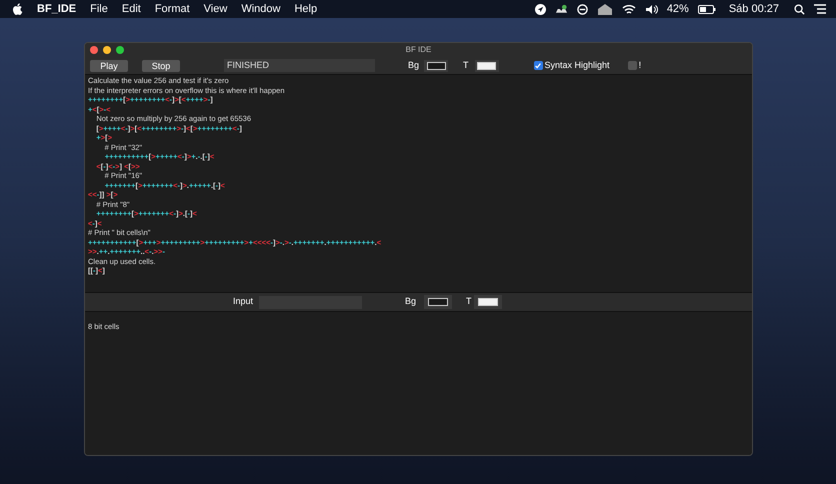  Describe the element at coordinates (299, 65) in the screenshot. I see `status-field: FINISHED` at that location.